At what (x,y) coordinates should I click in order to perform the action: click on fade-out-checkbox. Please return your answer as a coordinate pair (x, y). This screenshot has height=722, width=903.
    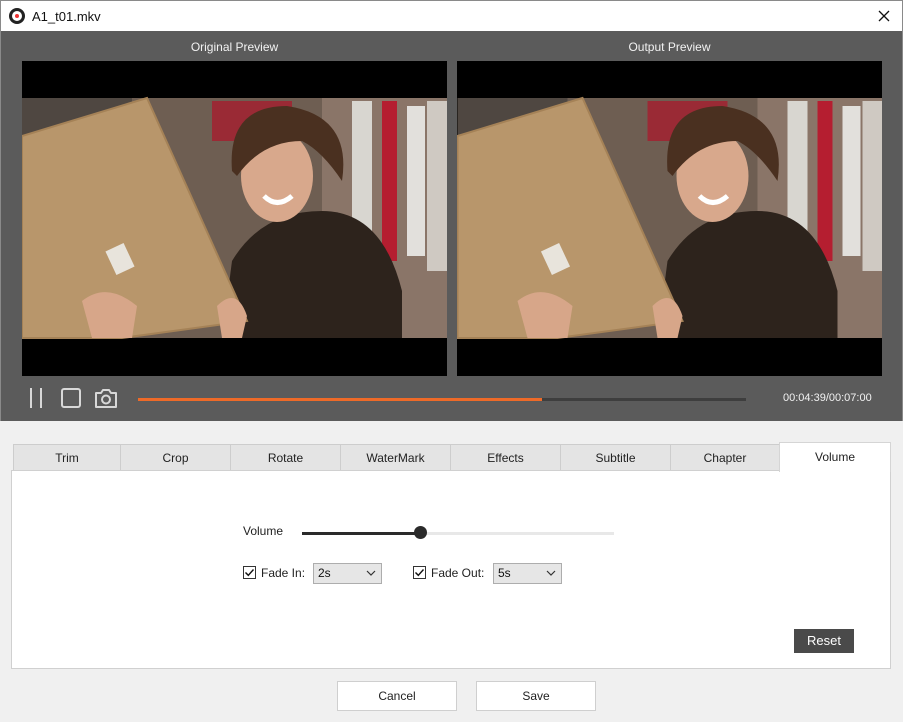
    Looking at the image, I should click on (419, 572).